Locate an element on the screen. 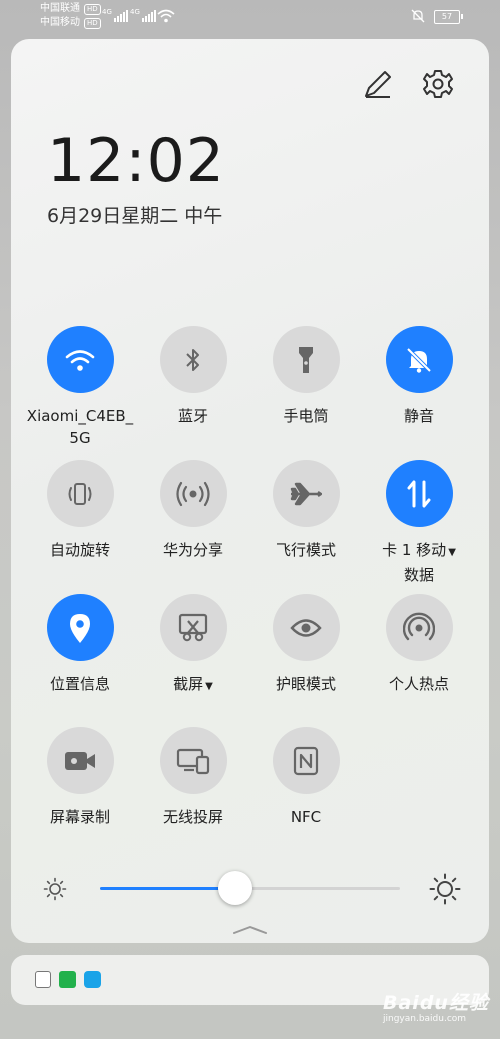 The image size is (500, 1039). bell-off-icon is located at coordinates (419, 360).